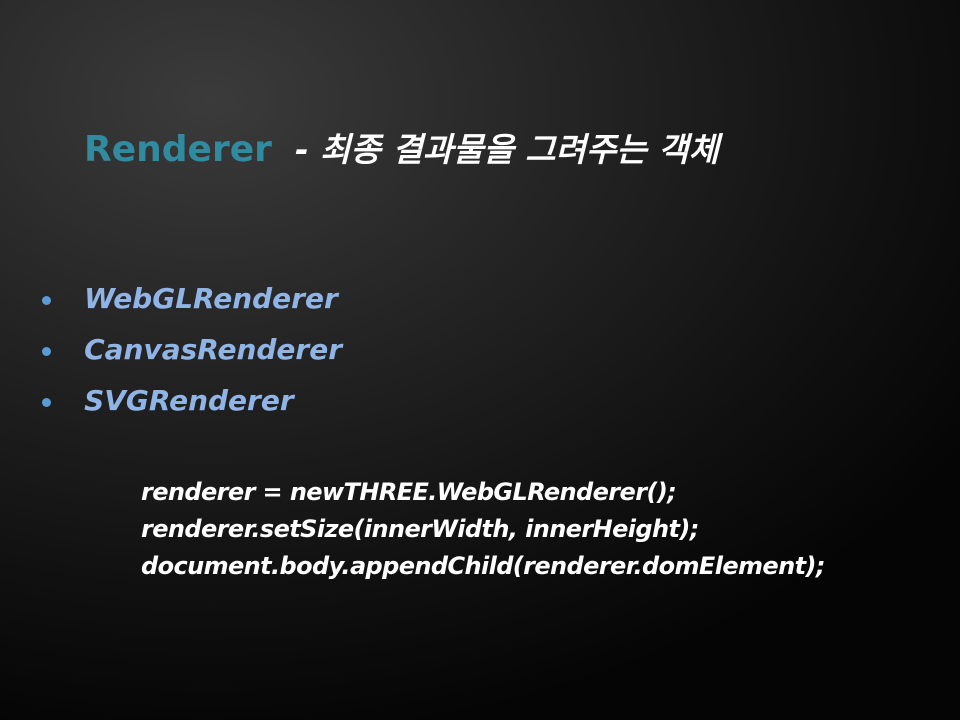 The image size is (960, 720). Describe the element at coordinates (506, 149) in the screenshot. I see `title-subtitle: - 최종 결과물을 그려주는 객체` at that location.